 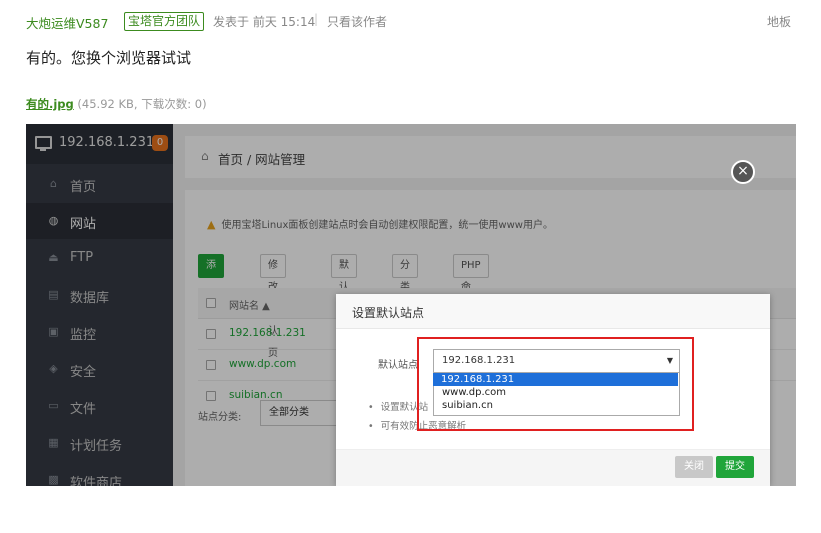 What do you see at coordinates (164, 21) in the screenshot?
I see `team-badge: 宝塔官方团队` at bounding box center [164, 21].